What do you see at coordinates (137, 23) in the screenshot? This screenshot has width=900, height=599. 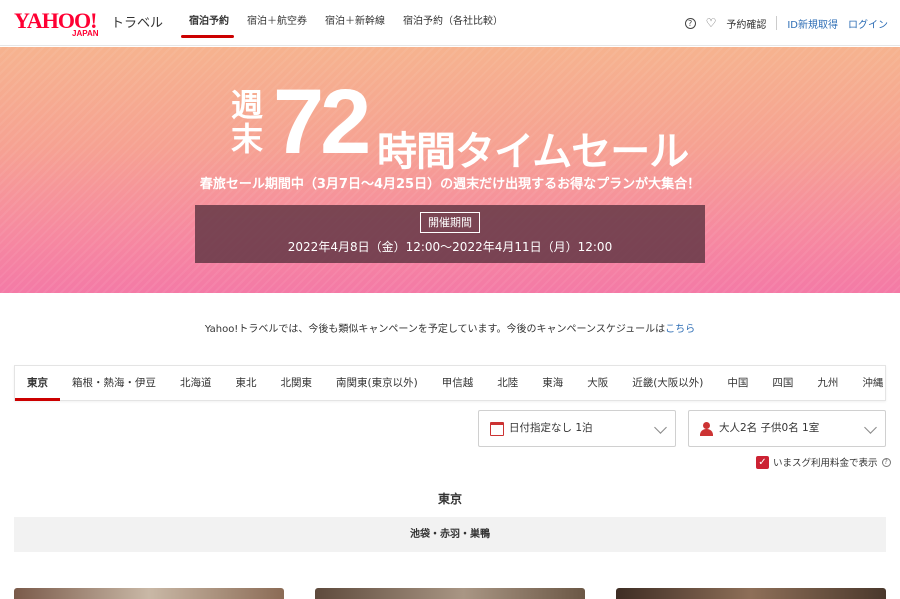 I see `logo-service-text: トラベル` at bounding box center [137, 23].